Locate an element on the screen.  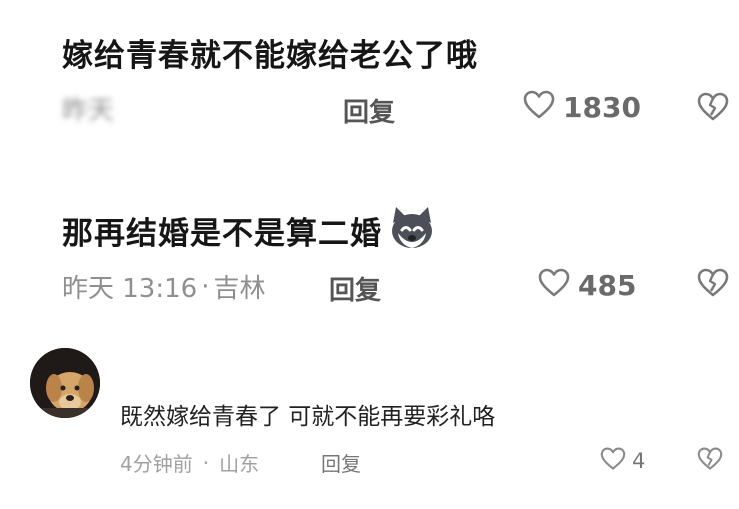
comment-meta: 昨天 13:16 · 吉林 is located at coordinates (163, 286).